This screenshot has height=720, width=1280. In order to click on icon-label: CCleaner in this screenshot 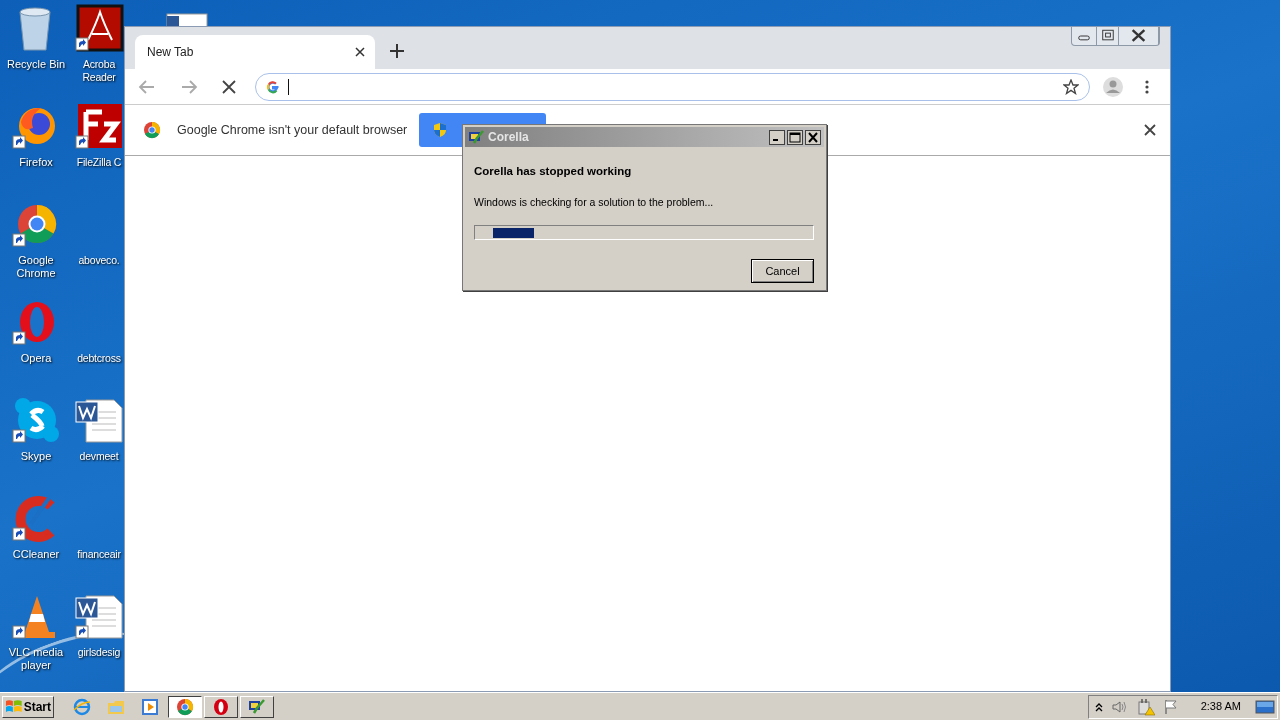, I will do `click(36, 554)`.